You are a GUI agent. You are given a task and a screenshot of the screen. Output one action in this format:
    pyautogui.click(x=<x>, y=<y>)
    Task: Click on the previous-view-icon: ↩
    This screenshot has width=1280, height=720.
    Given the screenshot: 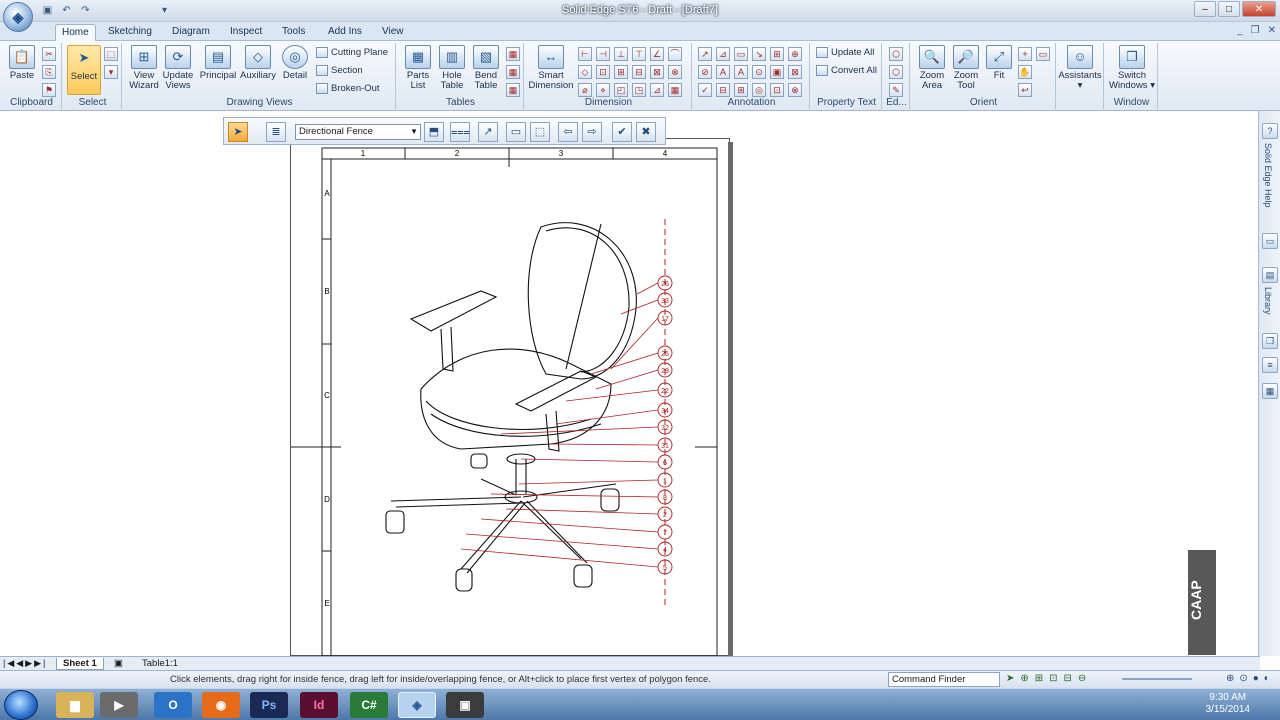 What is the action you would take?
    pyautogui.click(x=1025, y=90)
    